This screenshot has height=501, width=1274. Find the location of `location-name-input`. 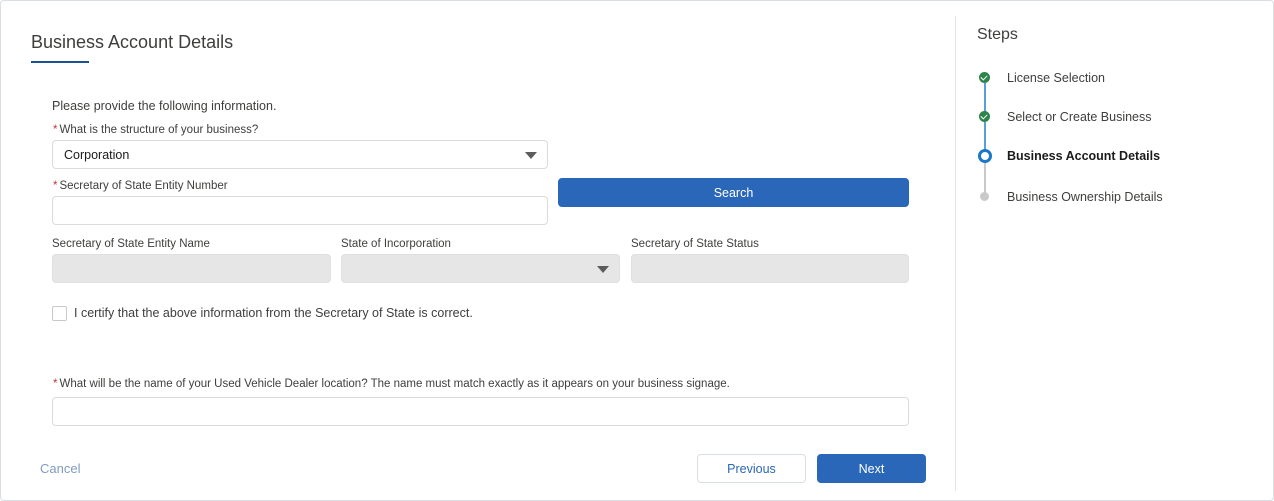

location-name-input is located at coordinates (480, 411).